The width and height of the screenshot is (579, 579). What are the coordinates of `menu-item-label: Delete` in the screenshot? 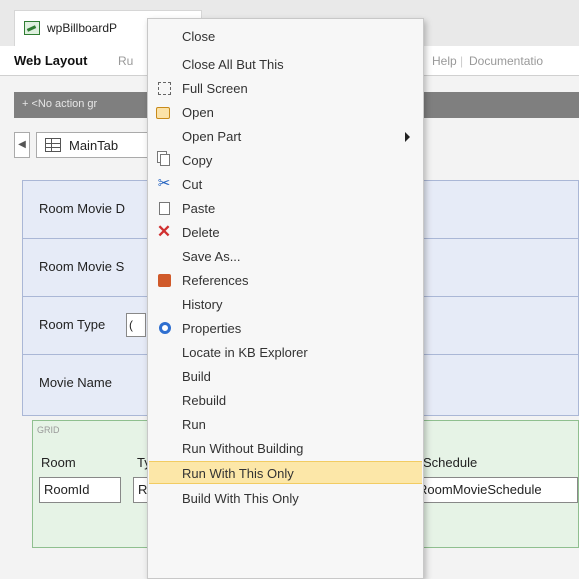 It's located at (201, 232).